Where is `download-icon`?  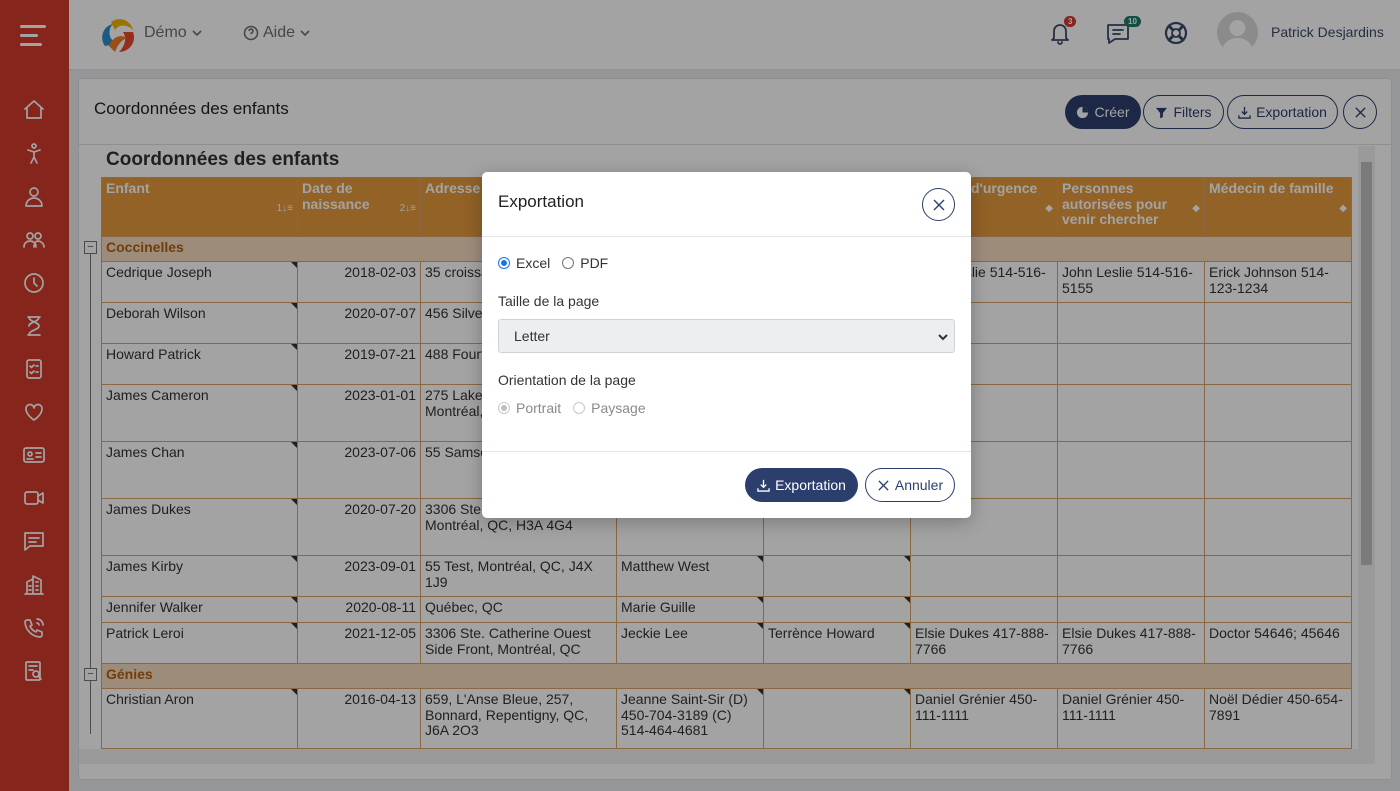 download-icon is located at coordinates (763, 485).